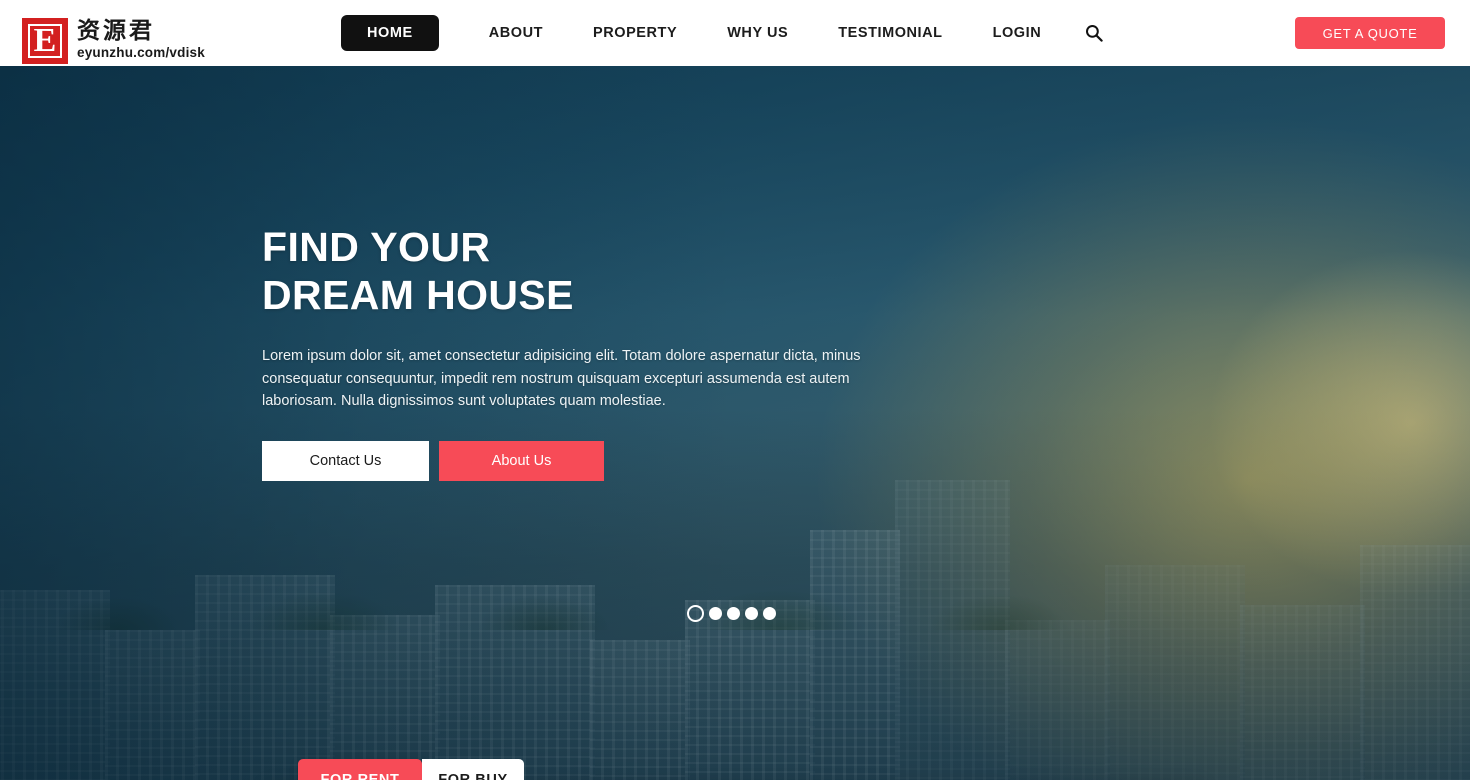 The image size is (1470, 780). I want to click on nav-item-property: PROPERTY, so click(635, 33).